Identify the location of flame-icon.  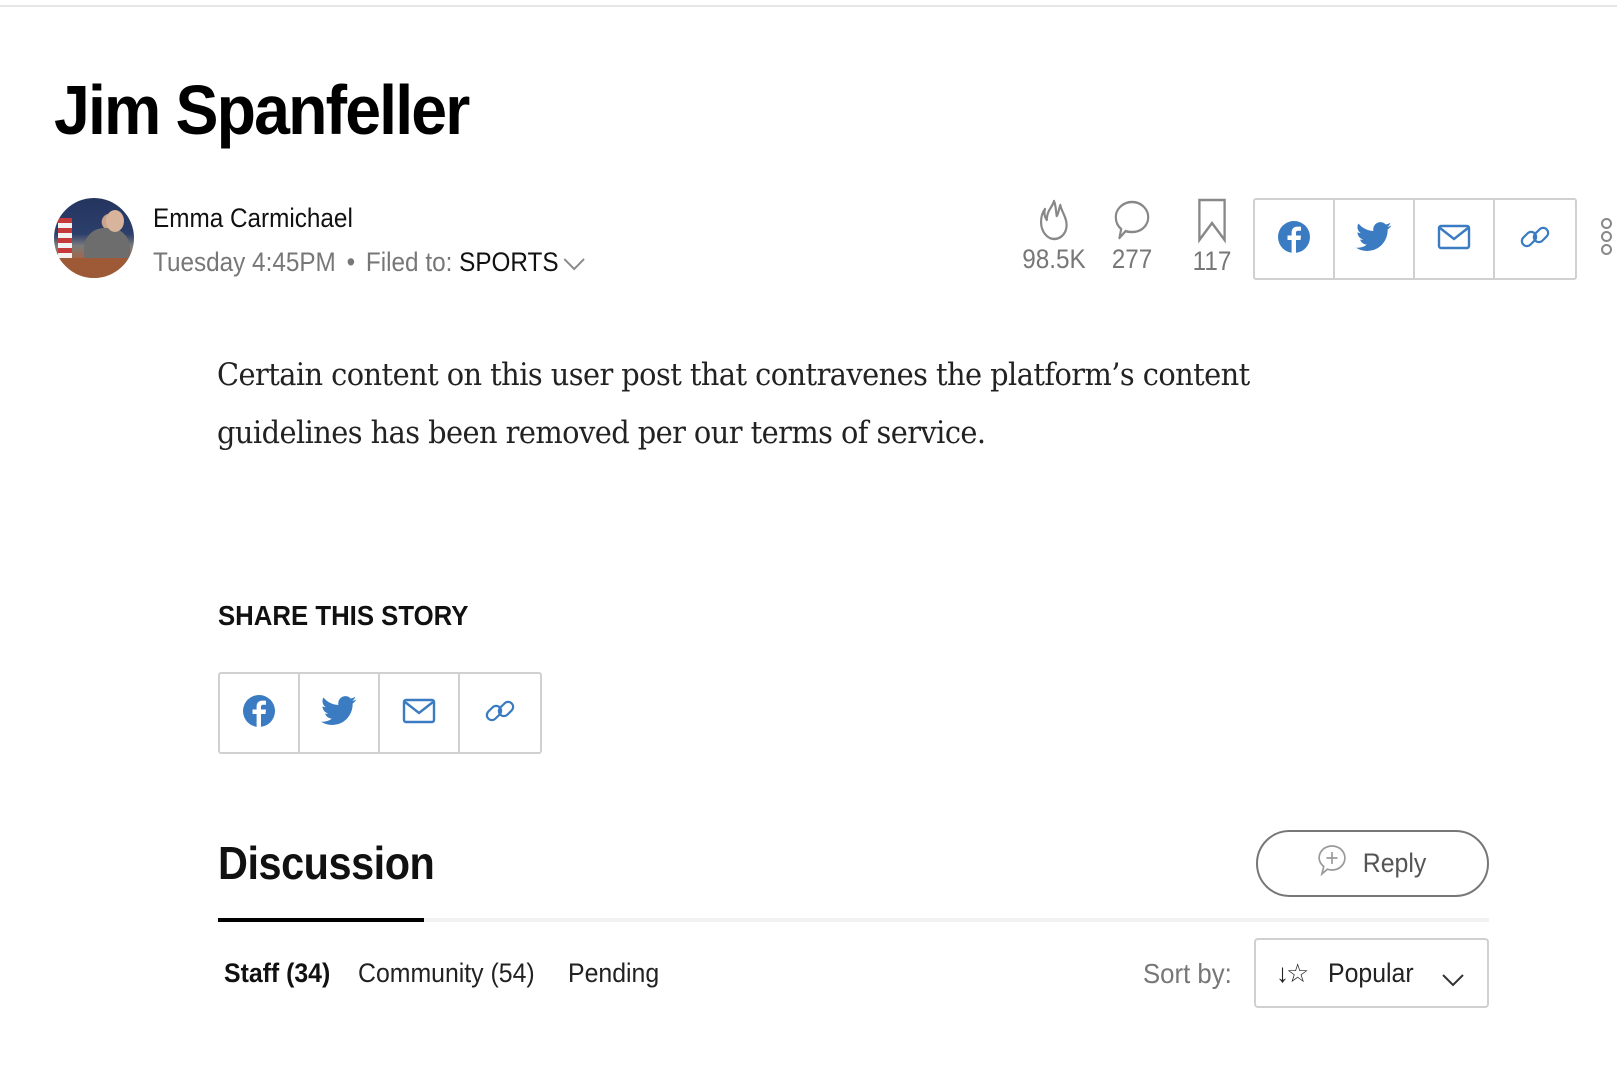
(1054, 220).